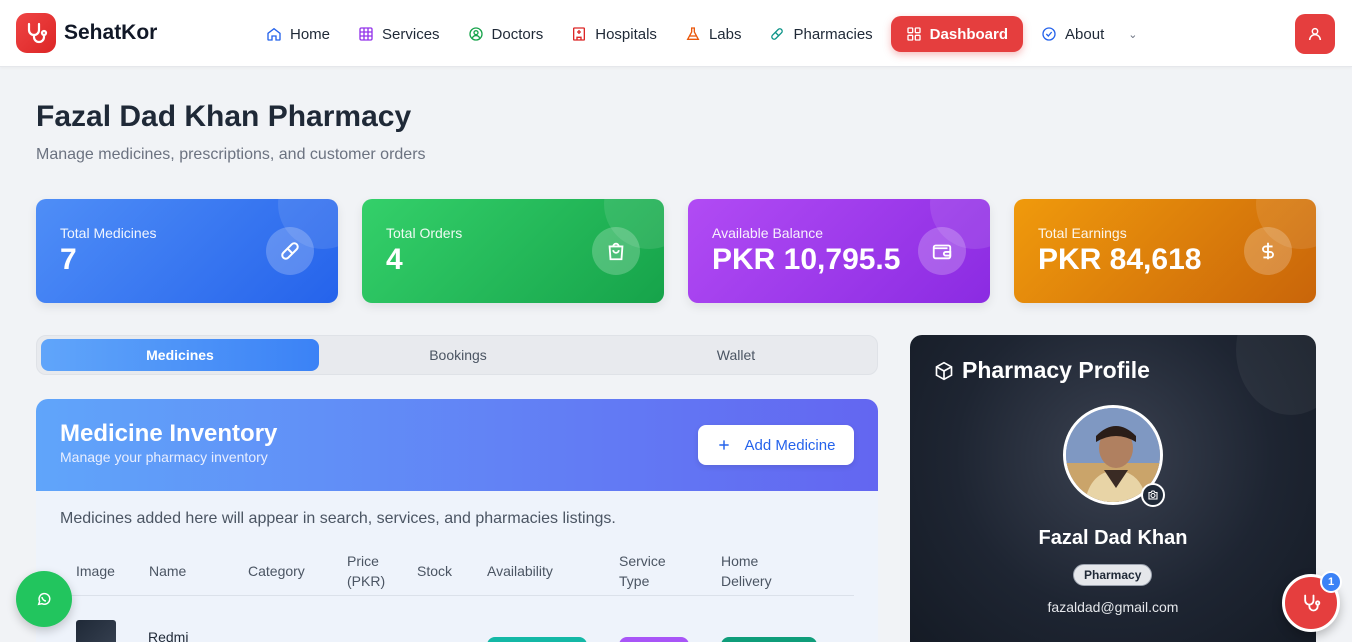  I want to click on dashboard-tabs: Medicines Bookings Wallet, so click(457, 355).